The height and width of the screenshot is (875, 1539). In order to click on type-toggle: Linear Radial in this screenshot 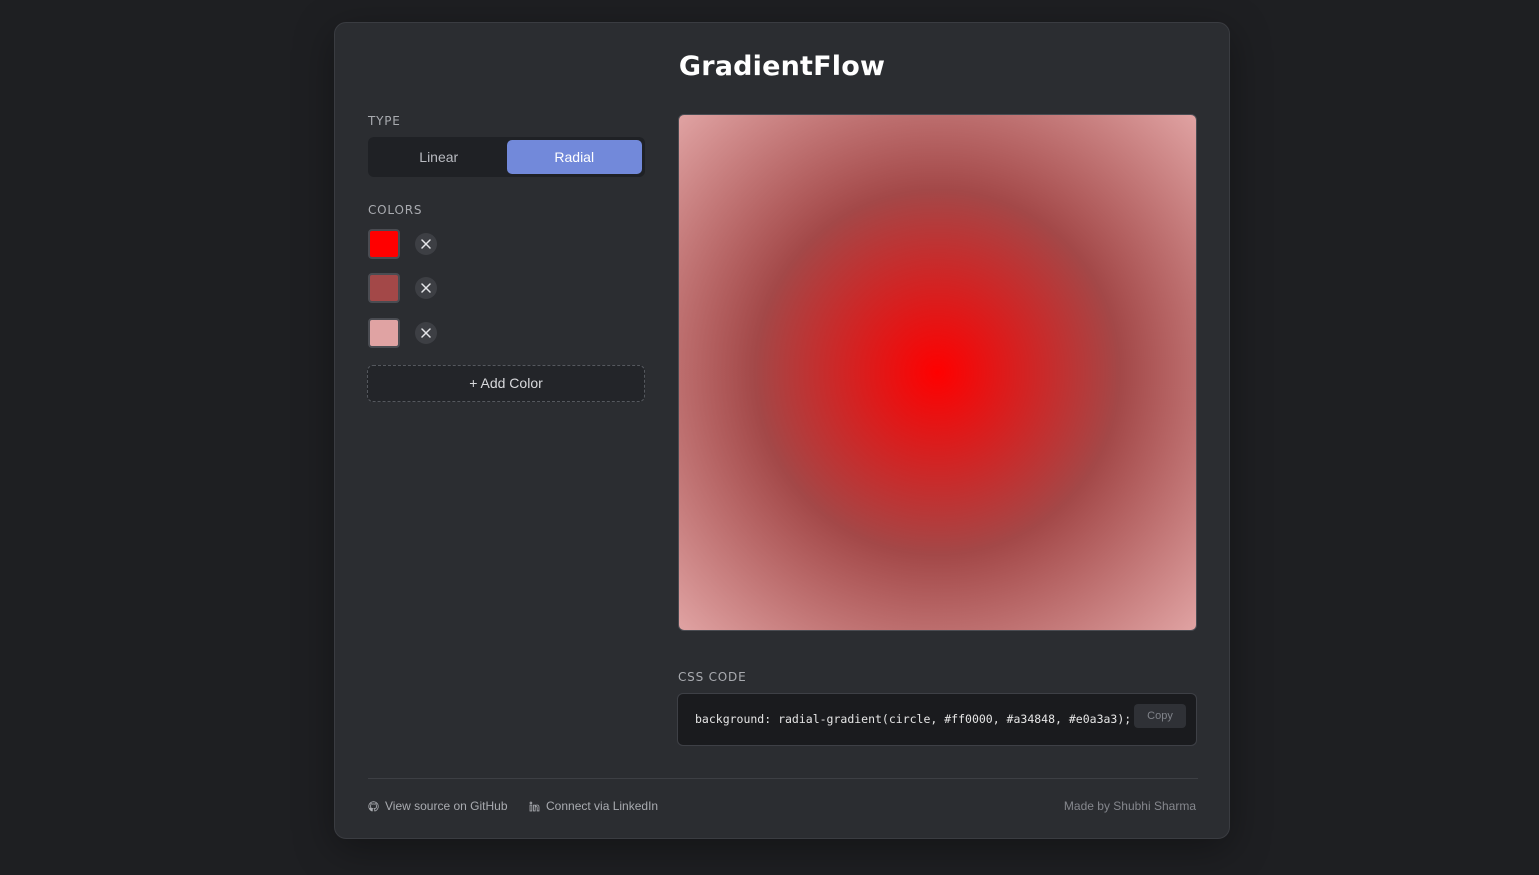, I will do `click(506, 157)`.